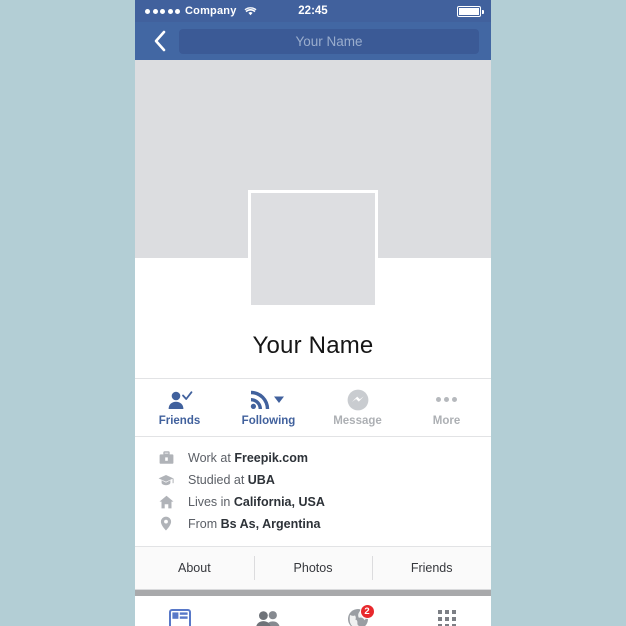 This screenshot has height=626, width=626. What do you see at coordinates (323, 457) in the screenshot?
I see `info-row-work: Work at Freepik.com` at bounding box center [323, 457].